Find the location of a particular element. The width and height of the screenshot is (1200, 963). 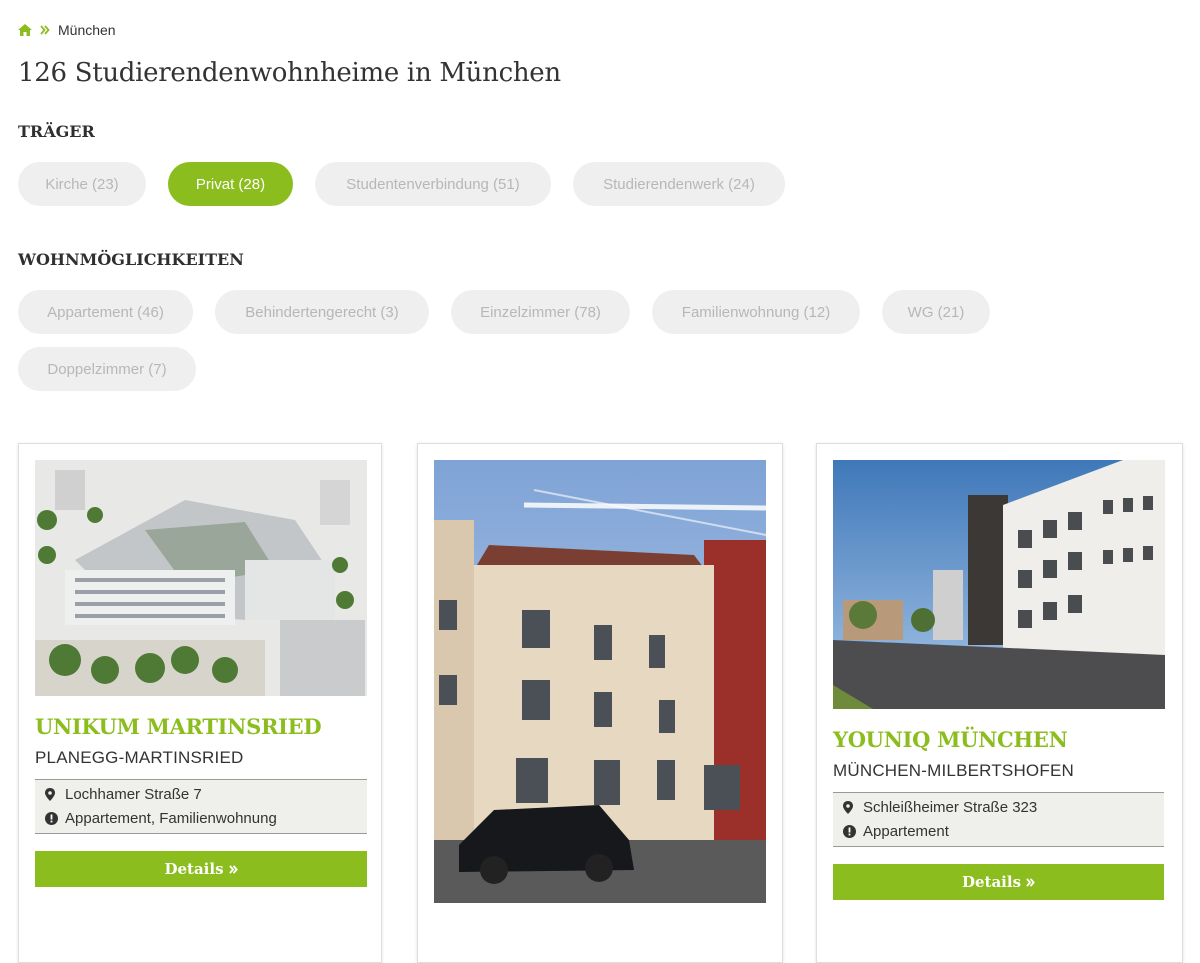

filter-chip-kirche: Kirche (23) is located at coordinates (82, 184).